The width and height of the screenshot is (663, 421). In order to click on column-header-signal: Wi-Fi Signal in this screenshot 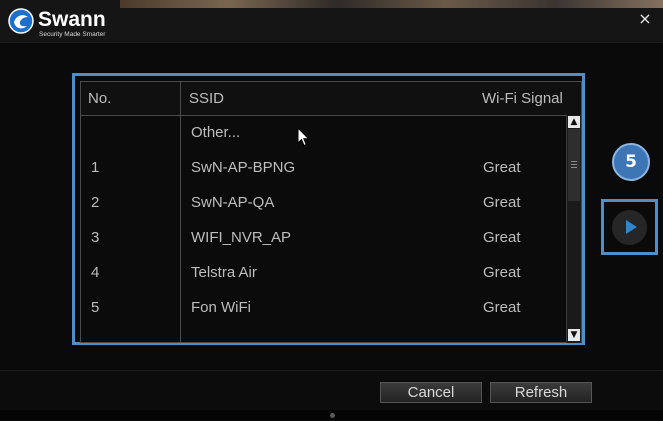, I will do `click(522, 98)`.